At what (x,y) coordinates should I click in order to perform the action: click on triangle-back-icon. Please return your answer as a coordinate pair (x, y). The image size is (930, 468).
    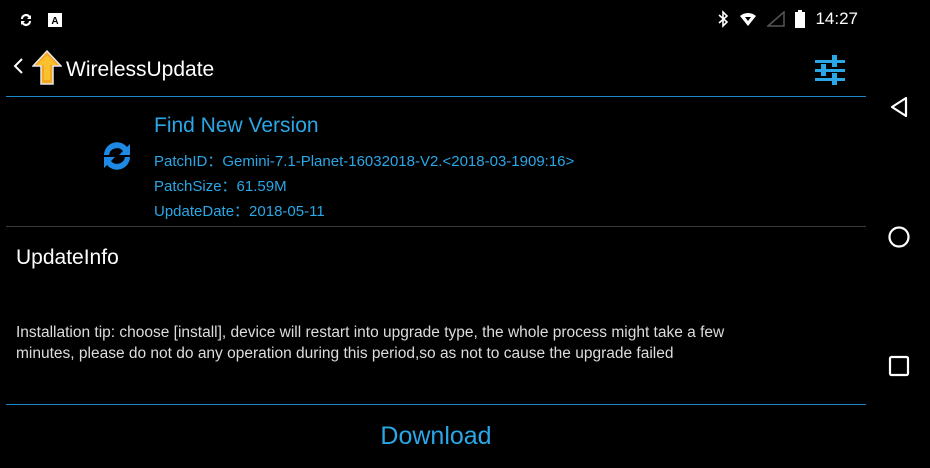
    Looking at the image, I should click on (899, 107).